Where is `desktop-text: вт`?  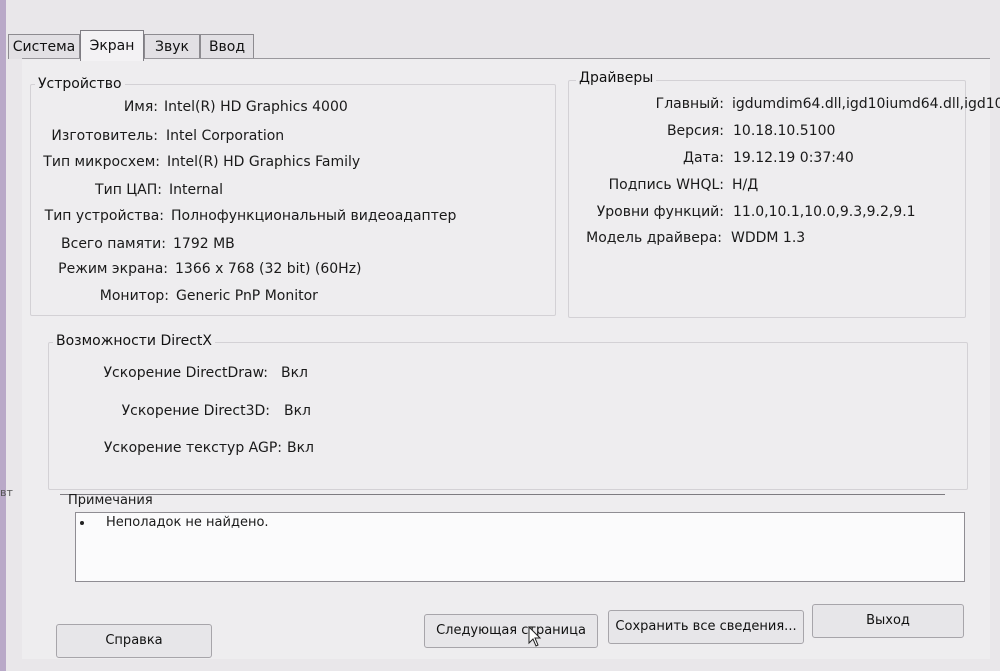
desktop-text: вт is located at coordinates (6, 492).